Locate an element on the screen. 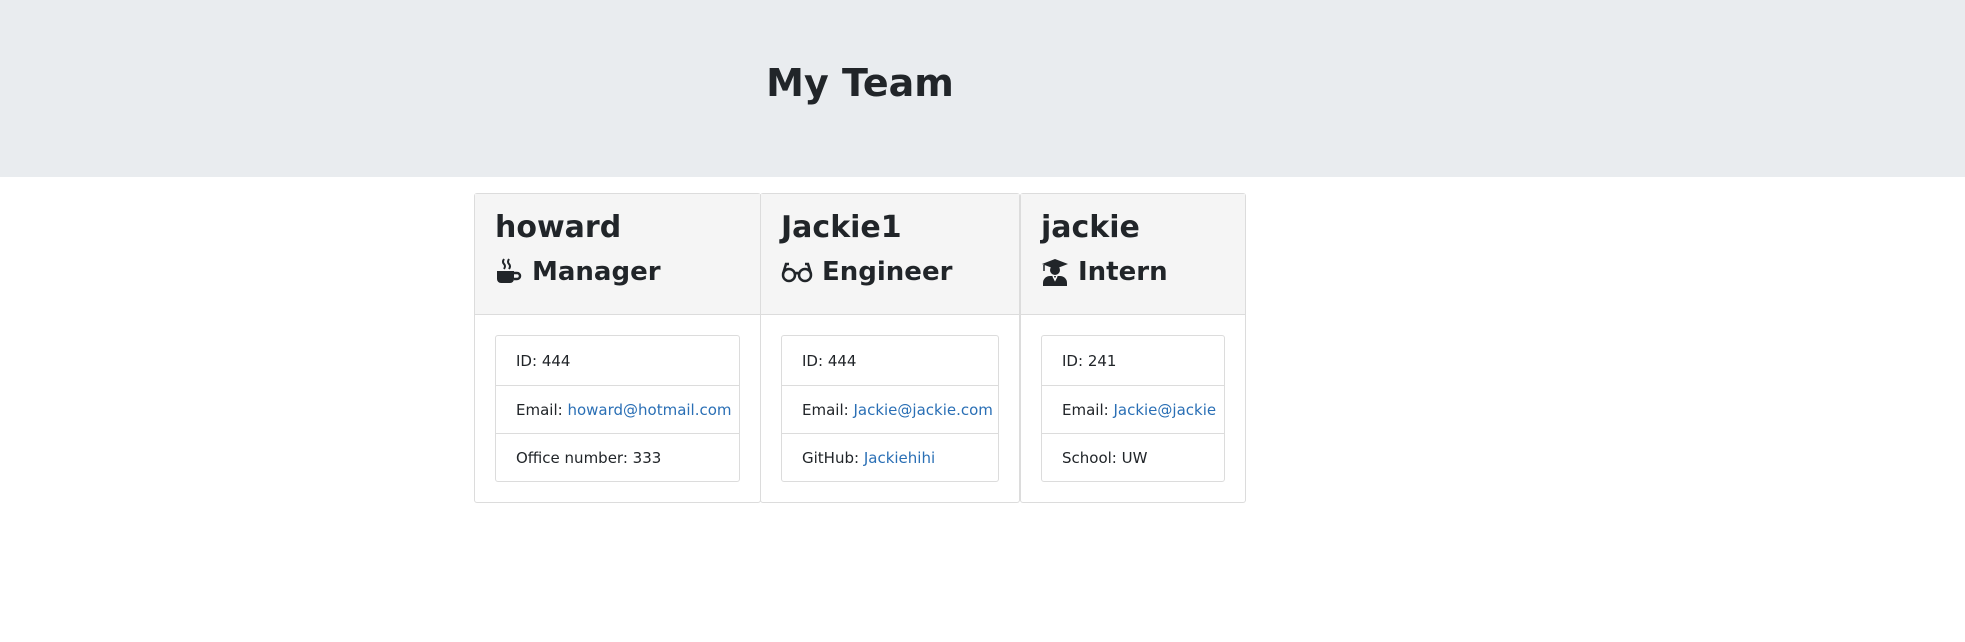 Image resolution: width=1965 pixels, height=642 pixels. card-header: jackie Intern is located at coordinates (1133, 254).